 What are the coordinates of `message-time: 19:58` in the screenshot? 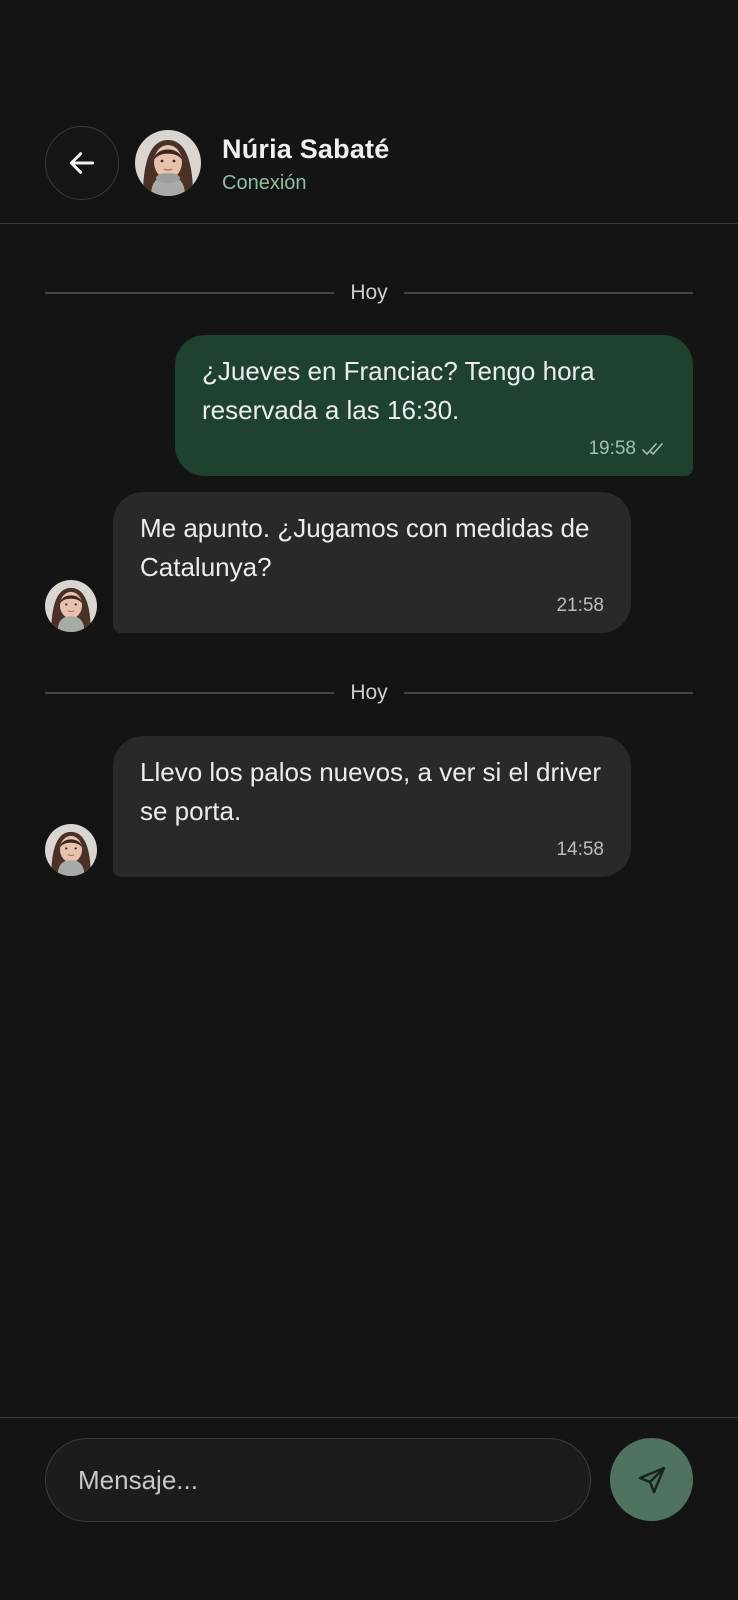 It's located at (612, 448).